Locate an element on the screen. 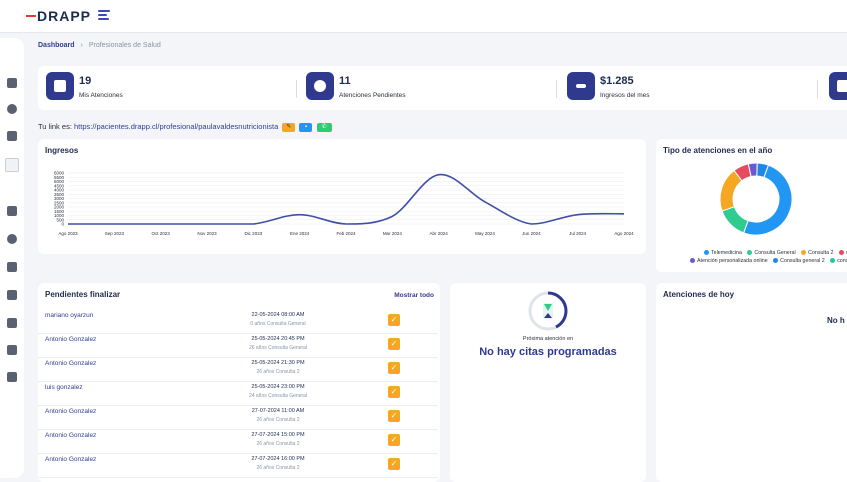 This screenshot has width=847, height=482. ingresos-series-line is located at coordinates (346, 199).